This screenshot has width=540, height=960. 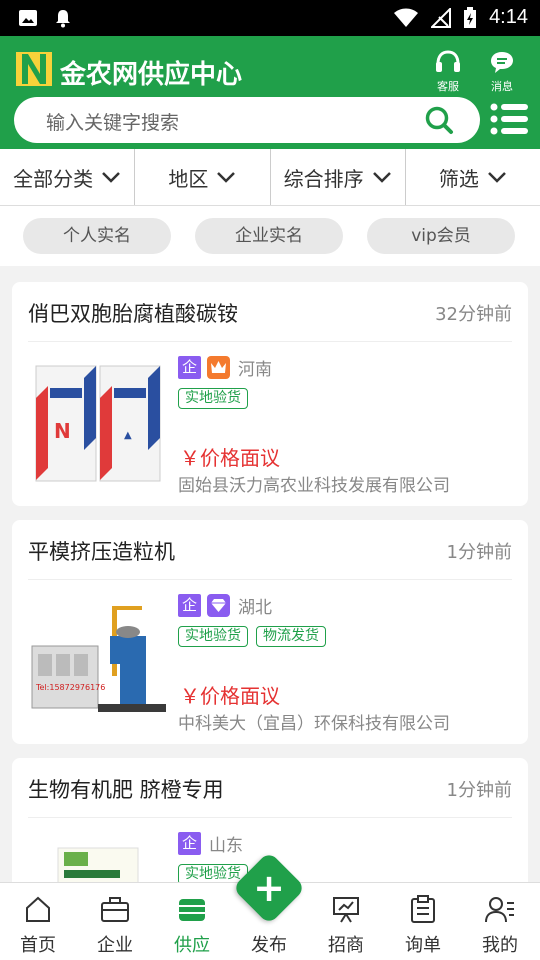 I want to click on svg-text: Tel:15872976176, so click(x=70, y=687).